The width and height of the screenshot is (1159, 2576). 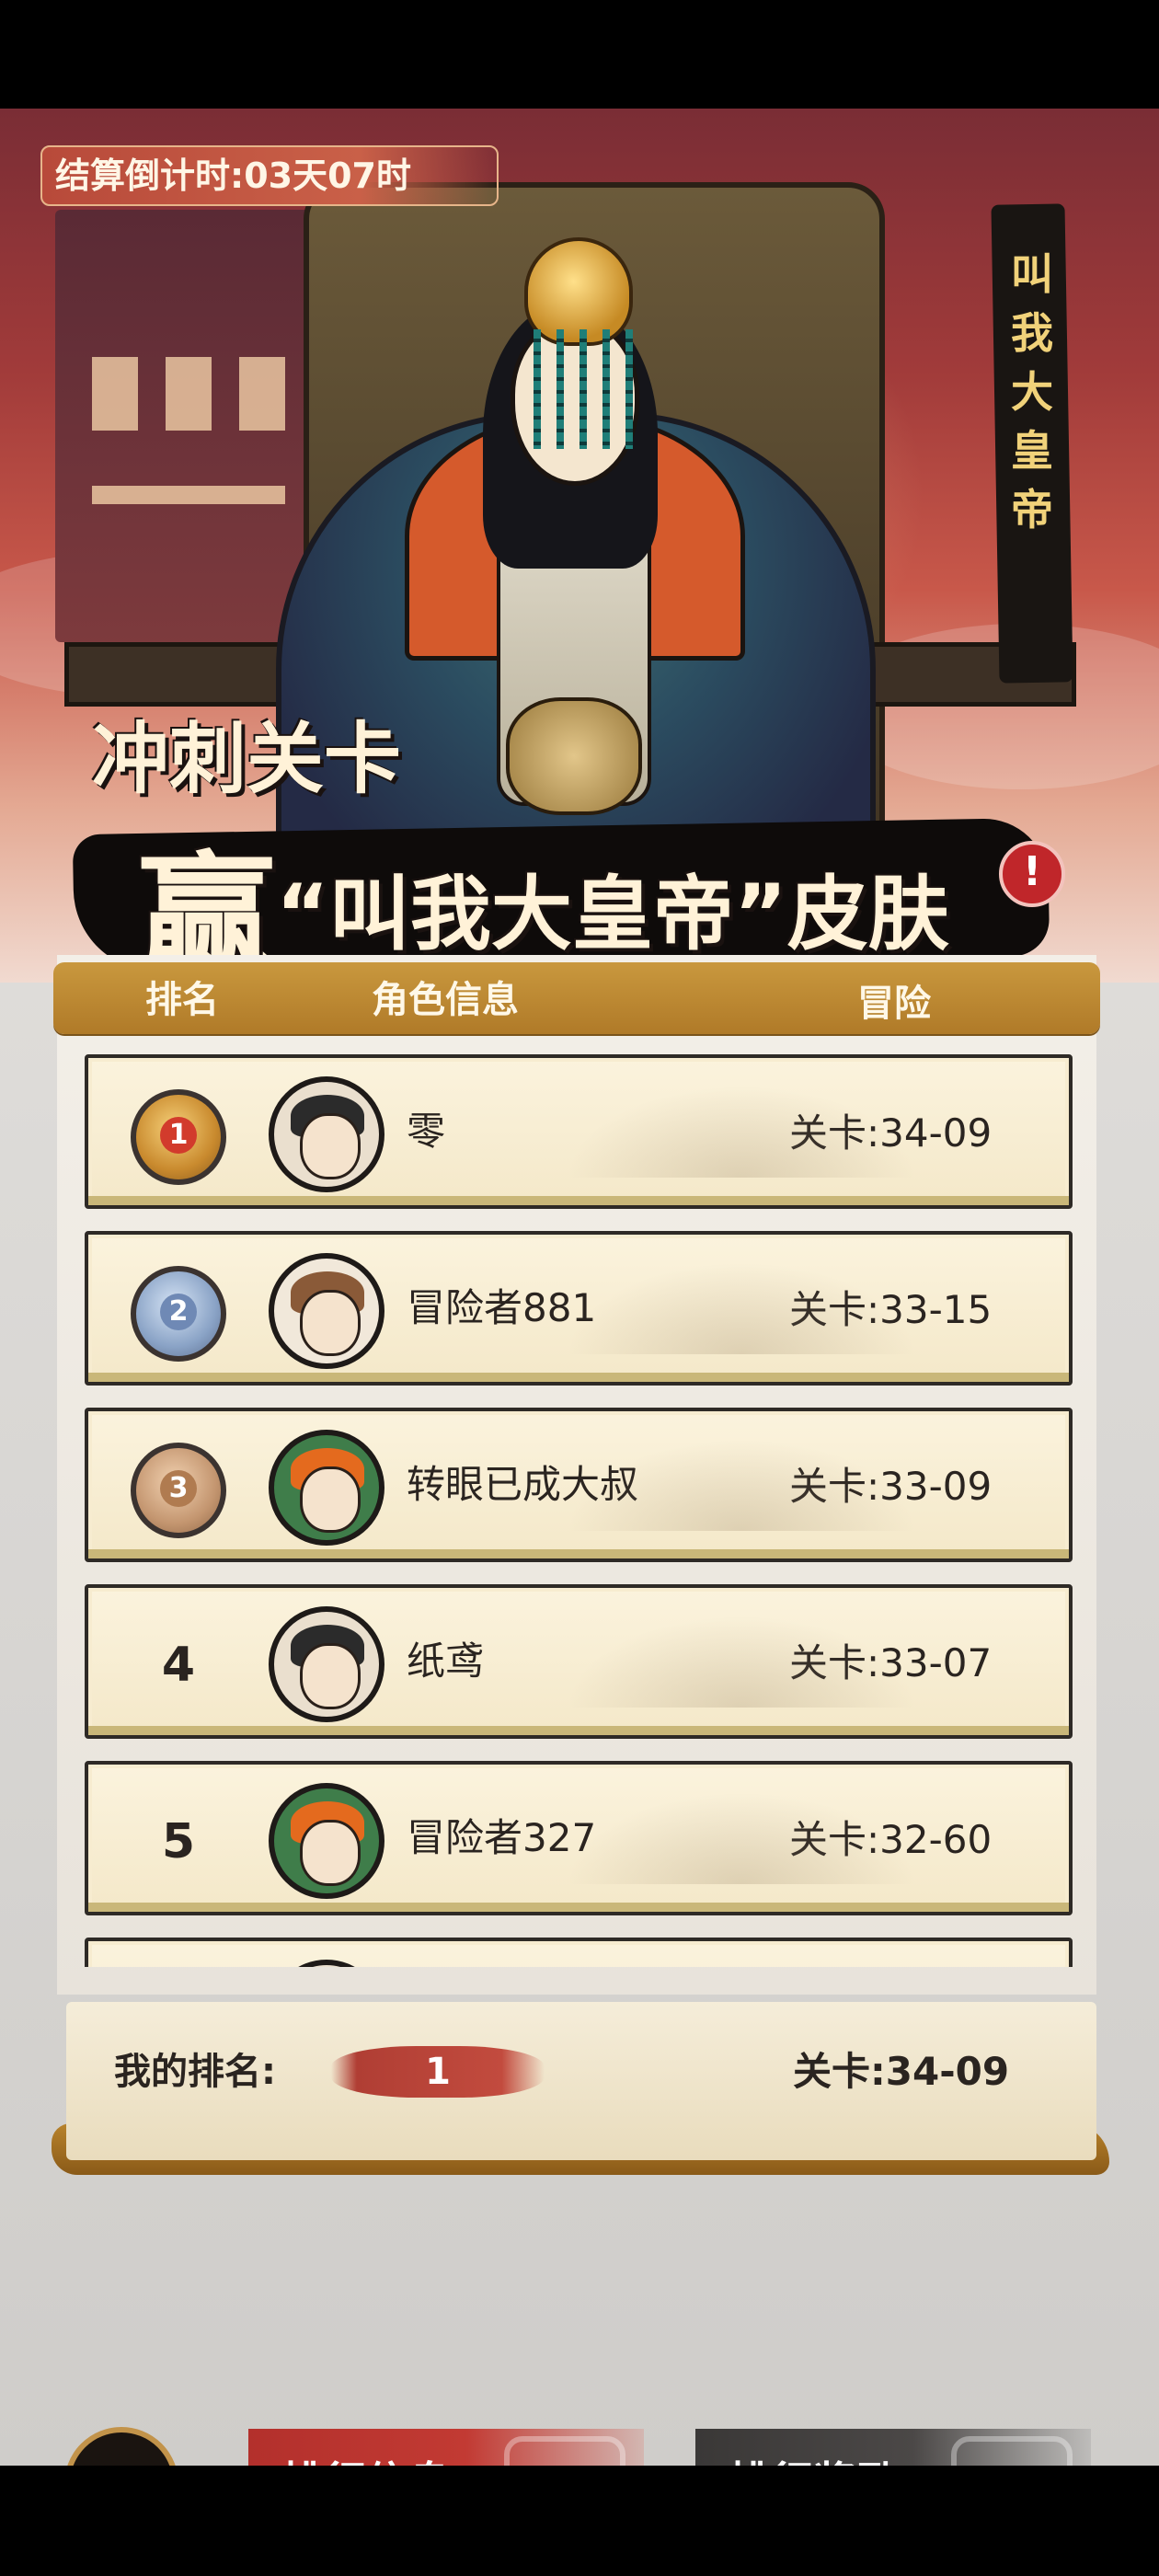 I want to click on leaderboard-row: 1 零 关卡:34-09, so click(x=579, y=1131).